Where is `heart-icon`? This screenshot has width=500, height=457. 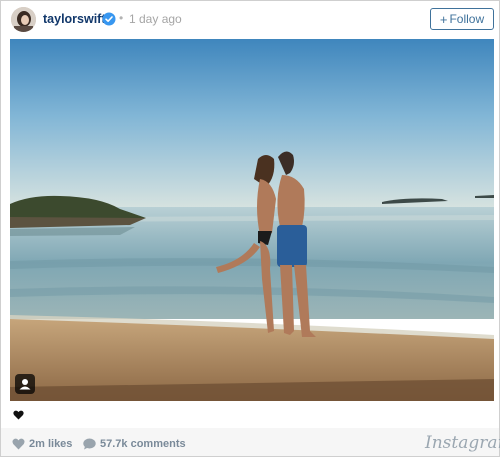
heart-icon is located at coordinates (18, 443).